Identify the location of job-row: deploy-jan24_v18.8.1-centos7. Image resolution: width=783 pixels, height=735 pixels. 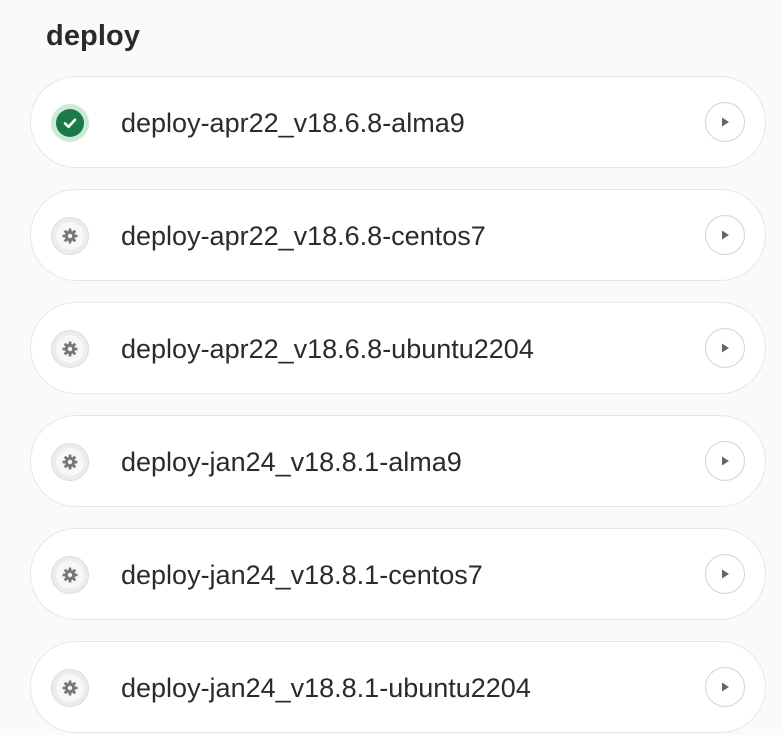
(398, 574).